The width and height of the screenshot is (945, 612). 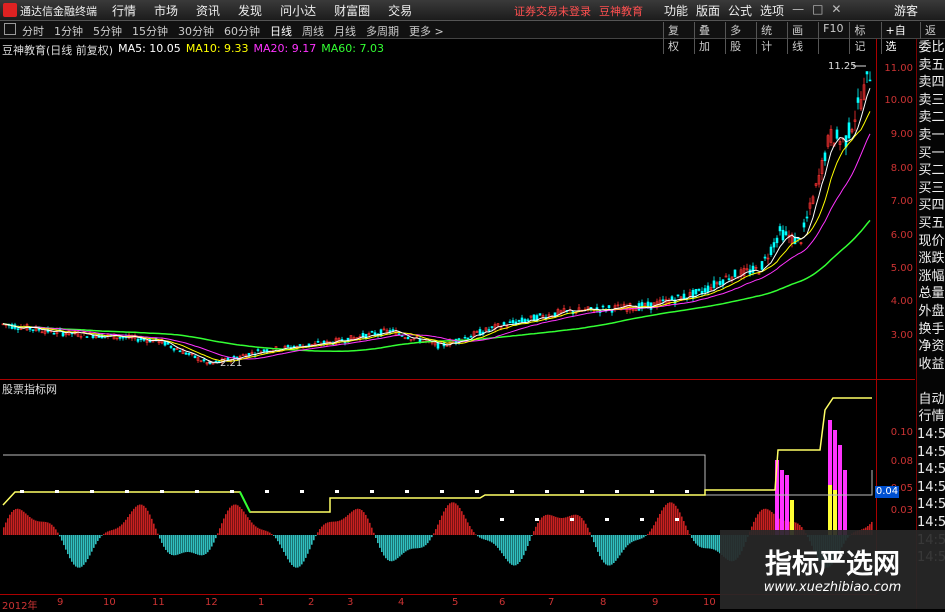 What do you see at coordinates (931, 365) in the screenshot?
I see `sidebar-item: 收益` at bounding box center [931, 365].